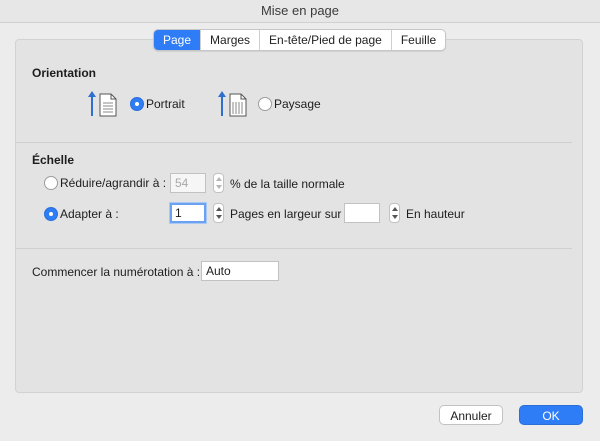 This screenshot has height=441, width=600. Describe the element at coordinates (218, 183) in the screenshot. I see `reduce-stepper-icon` at that location.